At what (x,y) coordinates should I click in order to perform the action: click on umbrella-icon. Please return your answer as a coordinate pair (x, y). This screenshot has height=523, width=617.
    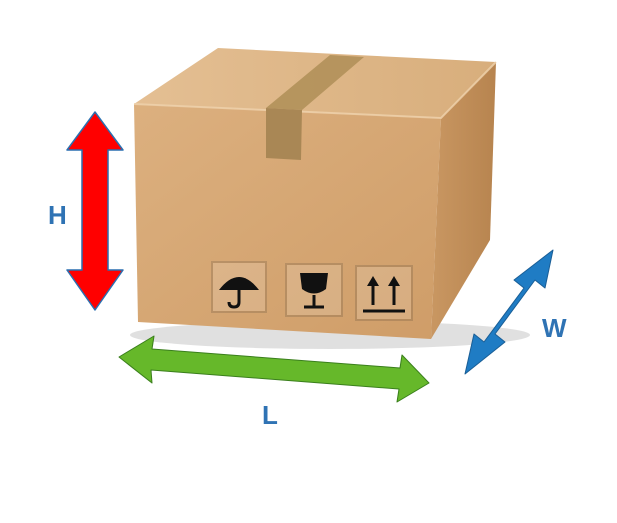
    Looking at the image, I should click on (239, 287).